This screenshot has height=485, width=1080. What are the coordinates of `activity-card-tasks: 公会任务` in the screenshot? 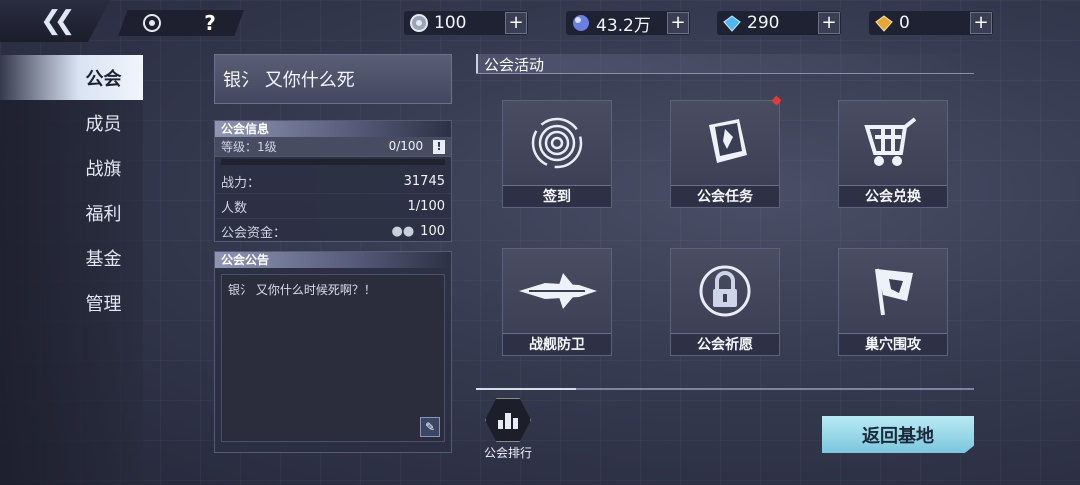 It's located at (725, 154).